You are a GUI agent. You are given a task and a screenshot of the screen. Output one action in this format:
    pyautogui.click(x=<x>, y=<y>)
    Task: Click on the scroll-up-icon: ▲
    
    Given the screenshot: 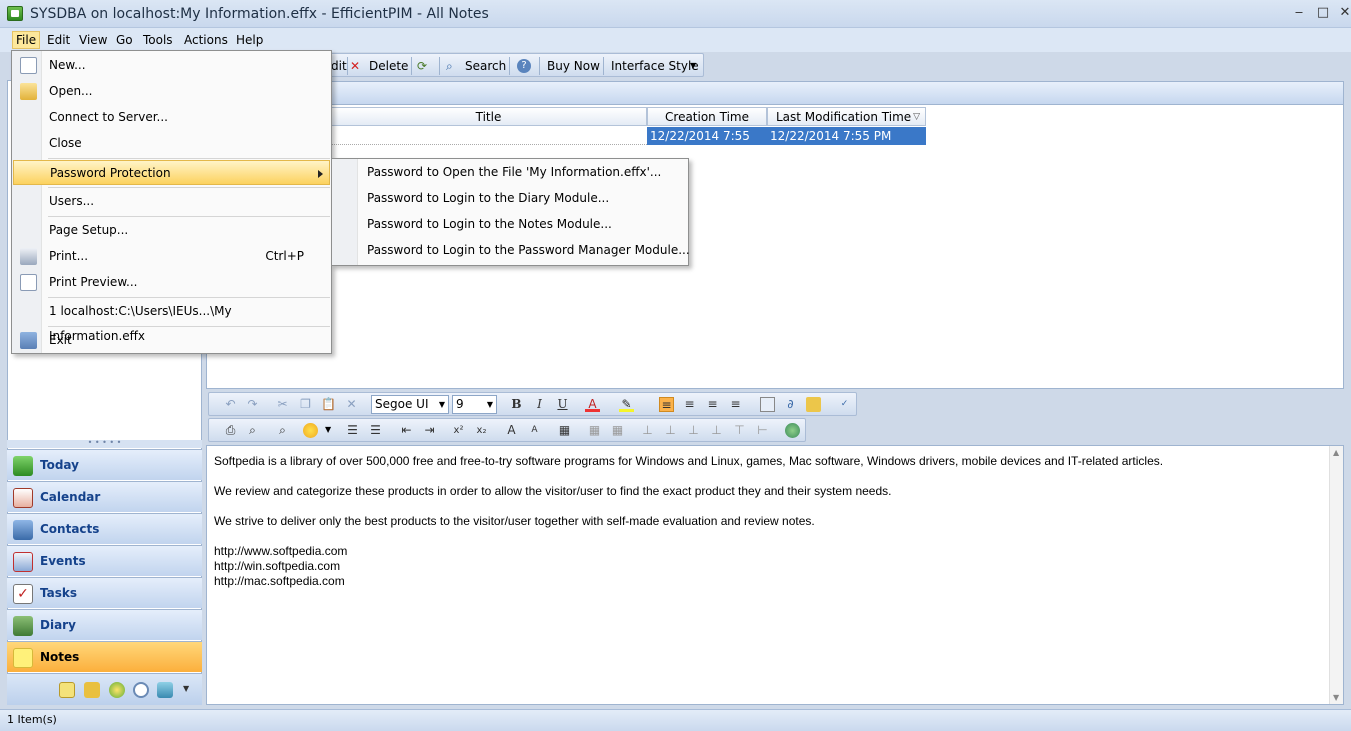 What is the action you would take?
    pyautogui.click(x=1336, y=452)
    